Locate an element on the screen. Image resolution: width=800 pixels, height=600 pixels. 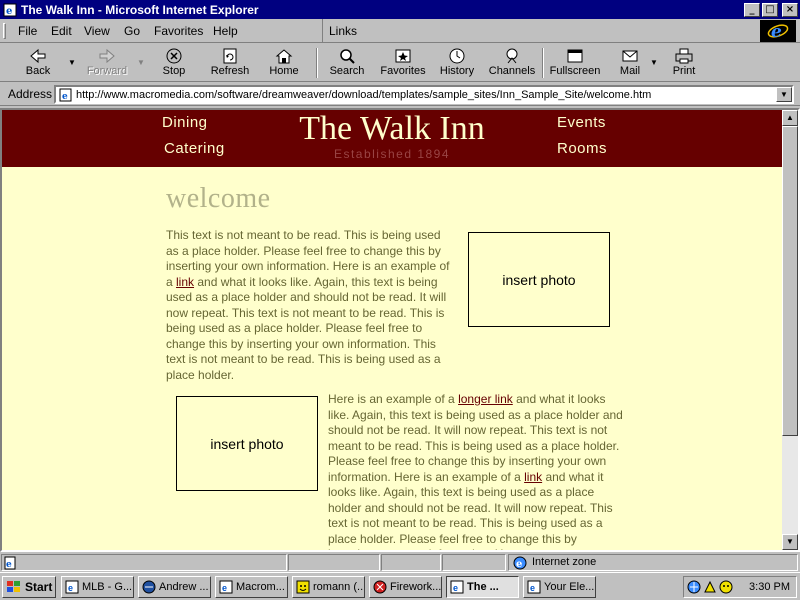
back-label: Back is located at coordinates (38, 71).